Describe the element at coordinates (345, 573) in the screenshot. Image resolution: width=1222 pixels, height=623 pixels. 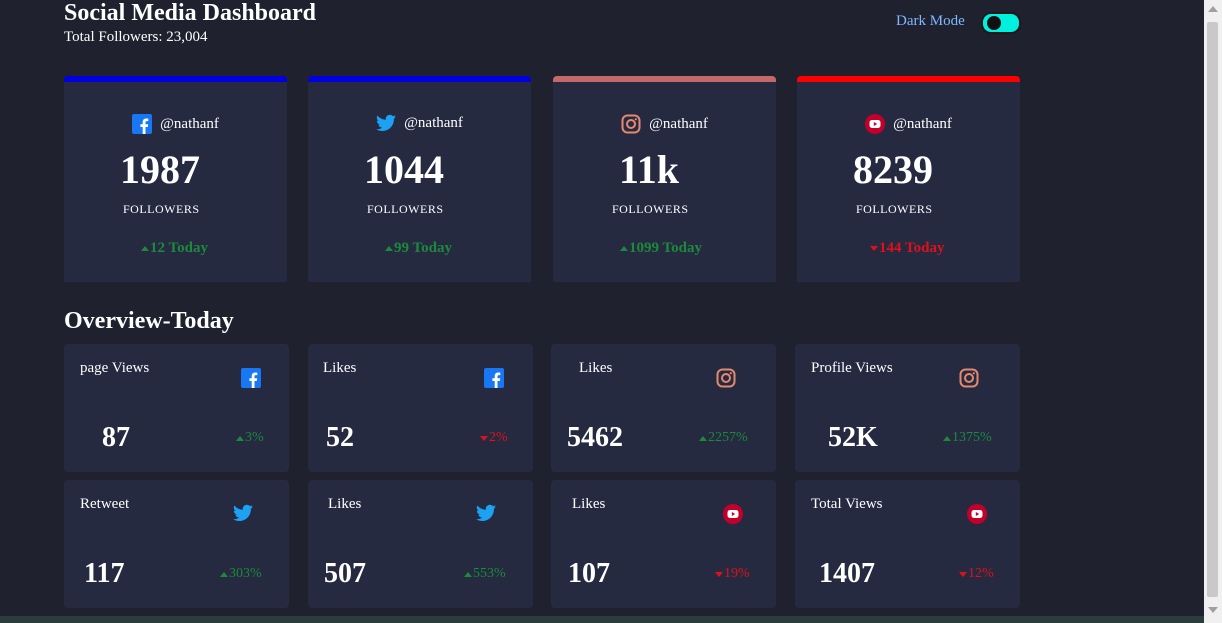
I see `overview-value: 507` at that location.